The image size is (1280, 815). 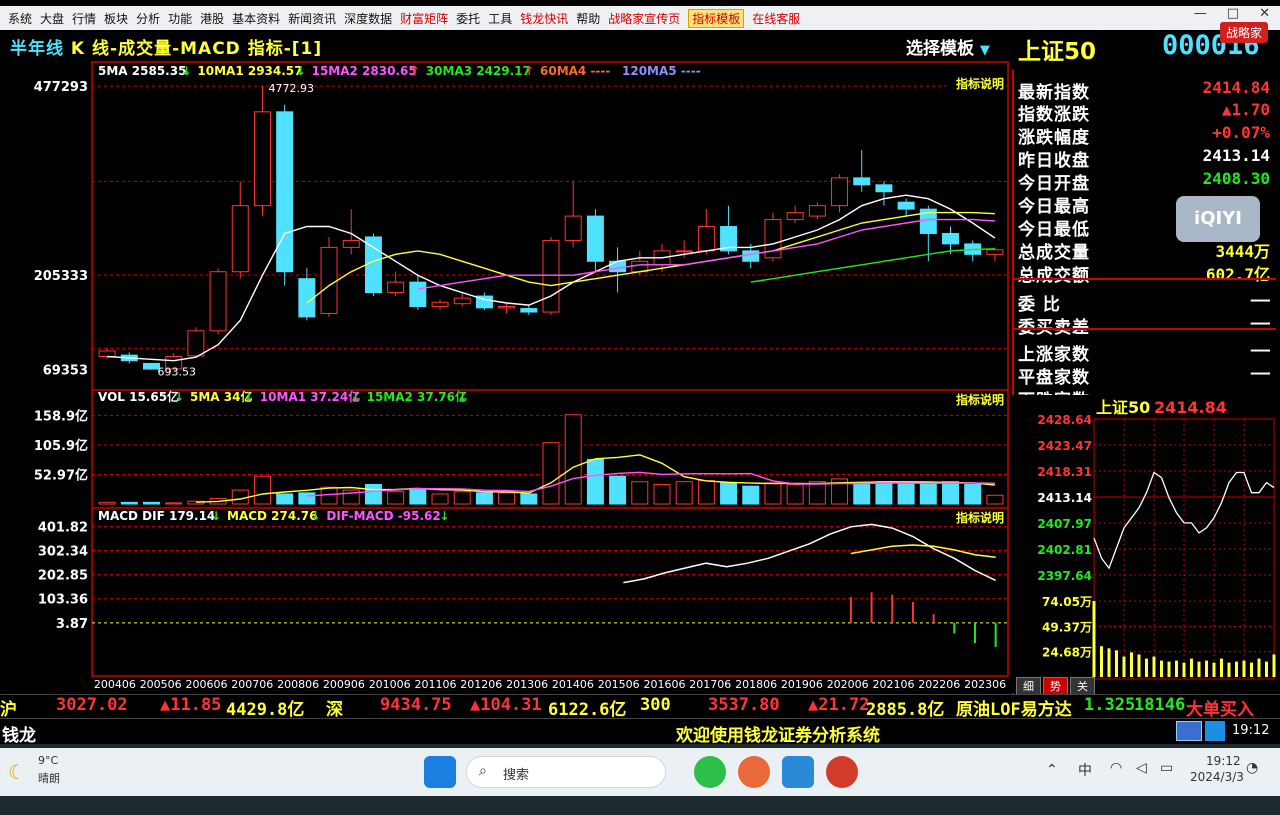 What do you see at coordinates (61, 475) in the screenshot?
I see `volume-y-label: 52.97亿` at bounding box center [61, 475].